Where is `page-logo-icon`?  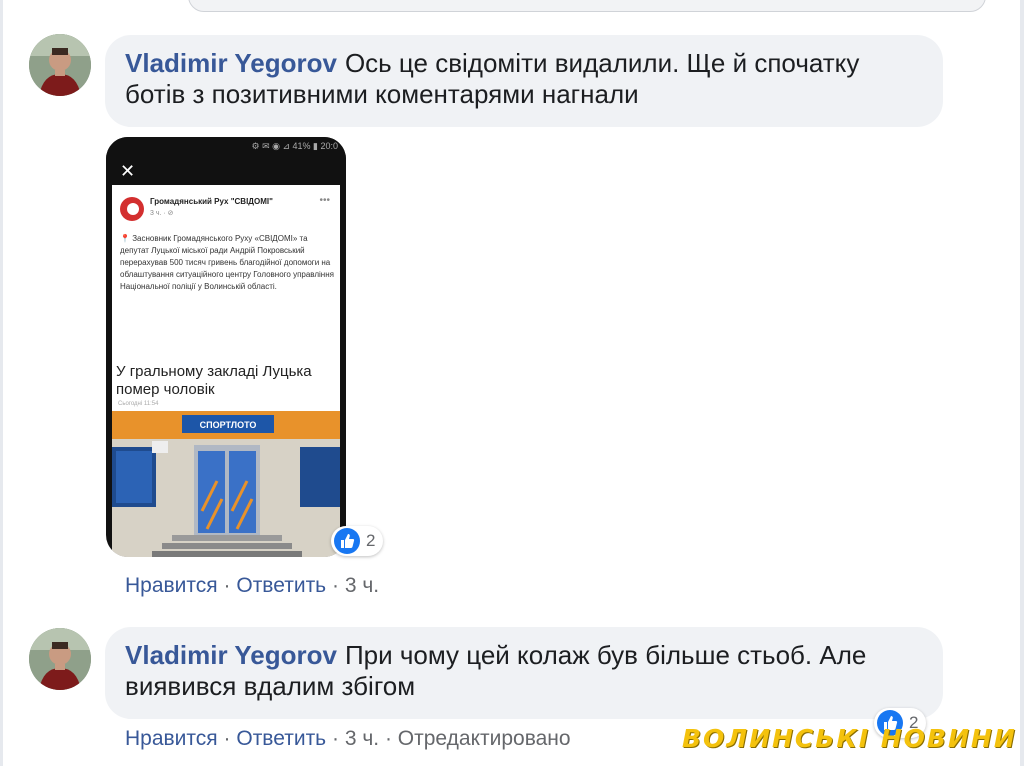
page-logo-icon is located at coordinates (132, 209).